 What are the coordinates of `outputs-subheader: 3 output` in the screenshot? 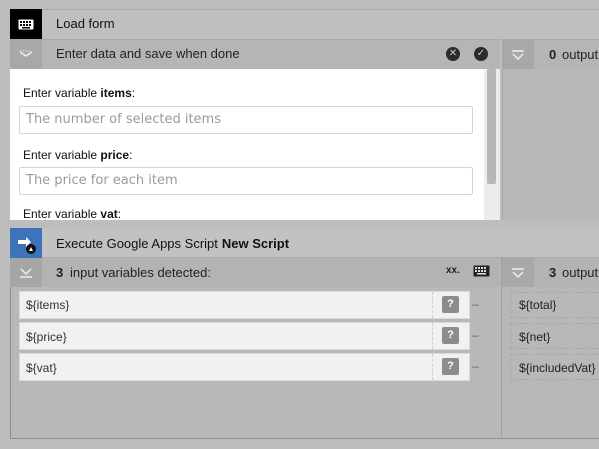 It's located at (550, 272).